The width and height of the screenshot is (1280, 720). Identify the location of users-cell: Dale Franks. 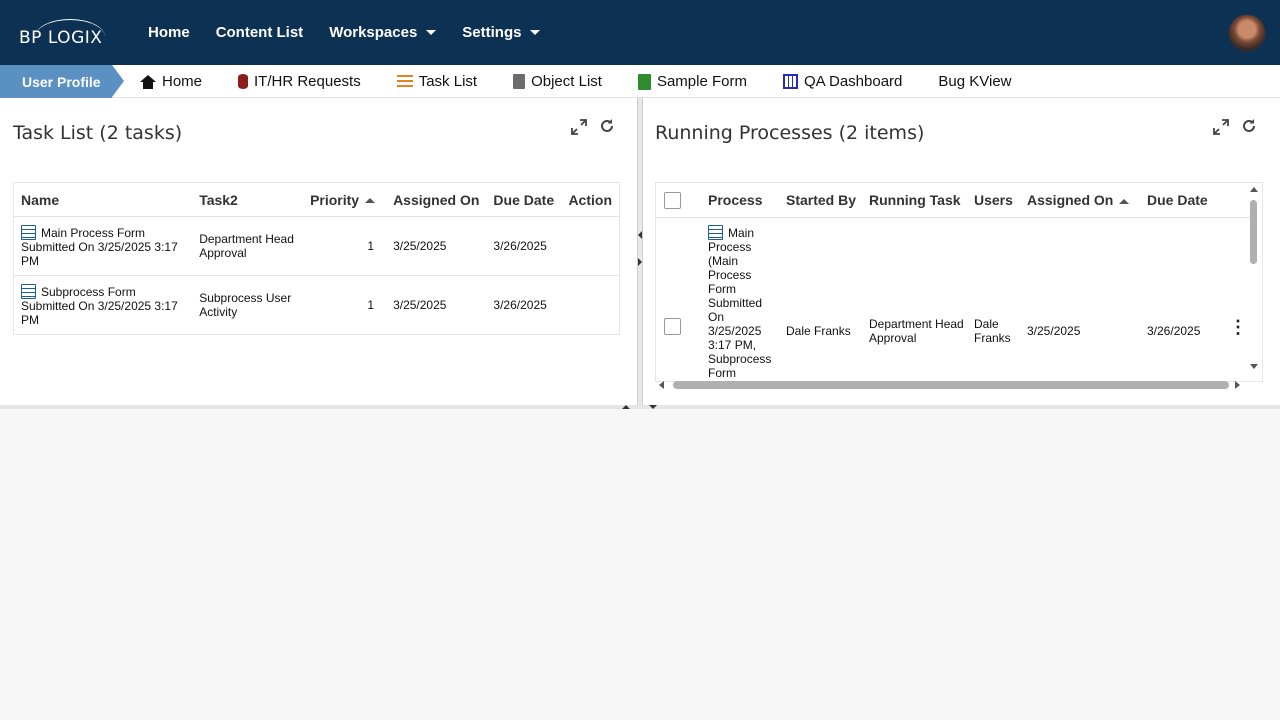
(992, 330).